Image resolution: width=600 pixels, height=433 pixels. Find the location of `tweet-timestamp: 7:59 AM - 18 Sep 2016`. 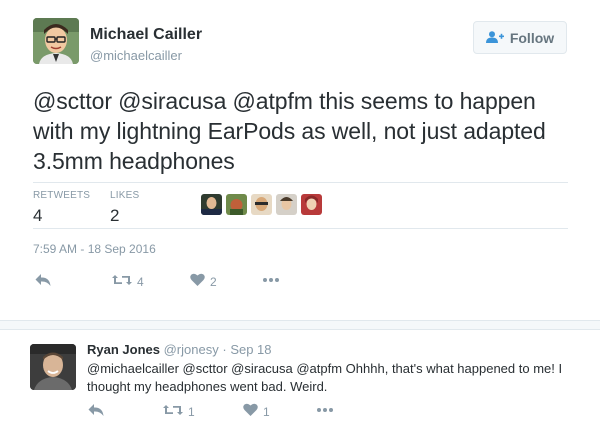

tweet-timestamp: 7:59 AM - 18 Sep 2016 is located at coordinates (94, 249).